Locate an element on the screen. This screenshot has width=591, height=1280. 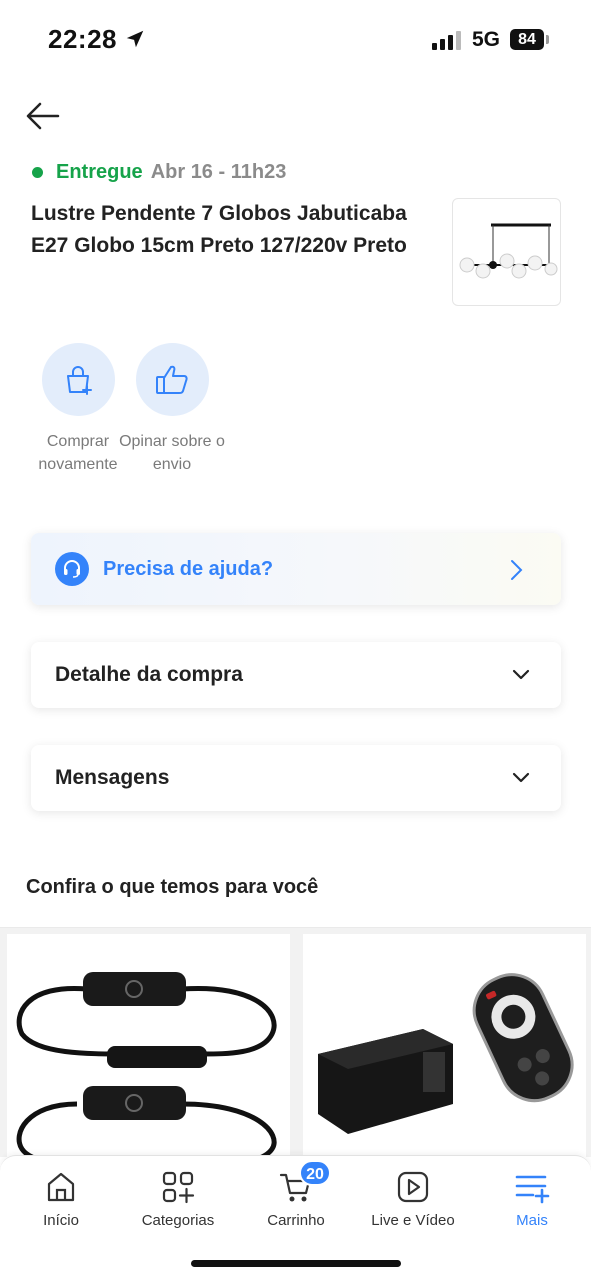
recommendations-title: Confira o que temos para você is located at coordinates (172, 887).